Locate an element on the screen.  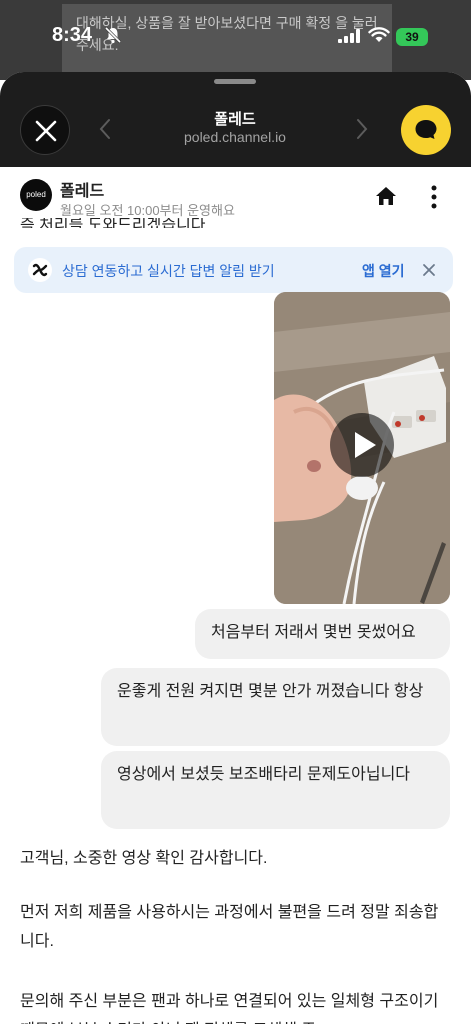
banner-text: 상담 연동하고 실시간 답변 알림 받기 is located at coordinates (168, 271).